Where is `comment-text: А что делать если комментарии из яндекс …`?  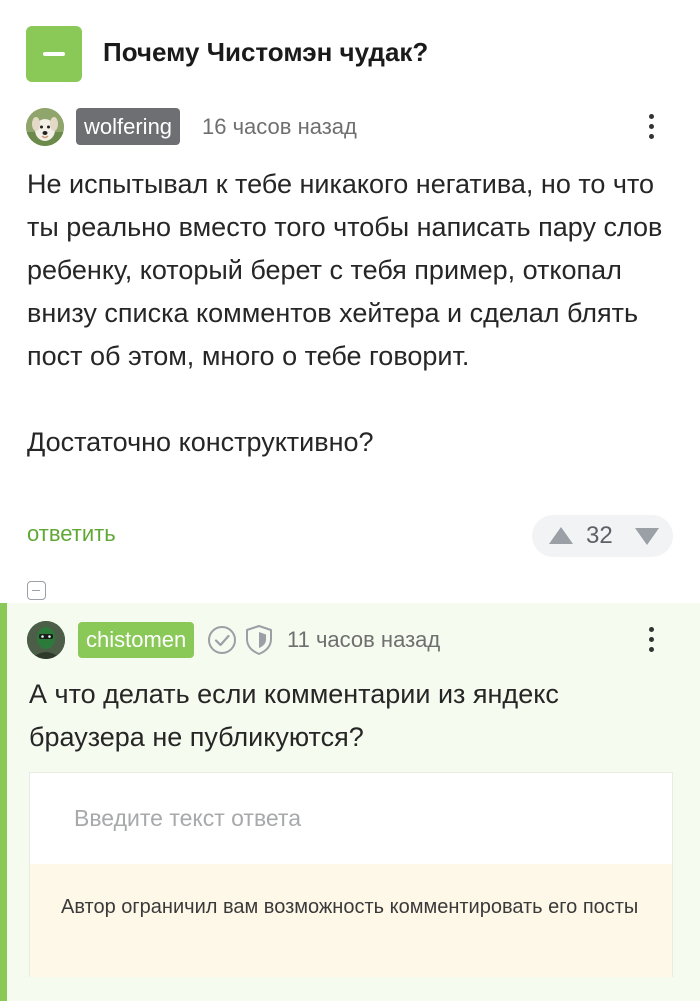 comment-text: А что делать если комментарии из яндекс … is located at coordinates (294, 715).